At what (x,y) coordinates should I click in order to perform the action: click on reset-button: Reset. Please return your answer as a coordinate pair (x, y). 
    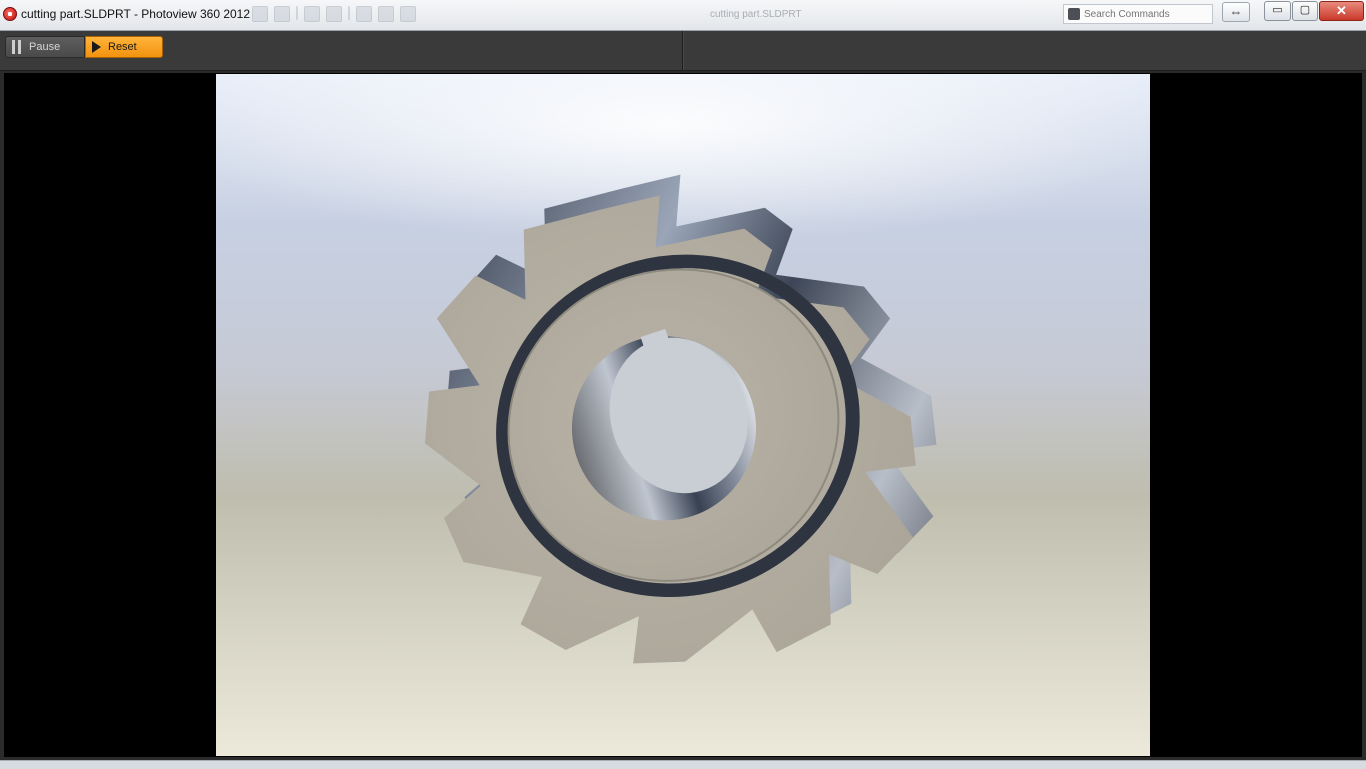
    Looking at the image, I should click on (124, 47).